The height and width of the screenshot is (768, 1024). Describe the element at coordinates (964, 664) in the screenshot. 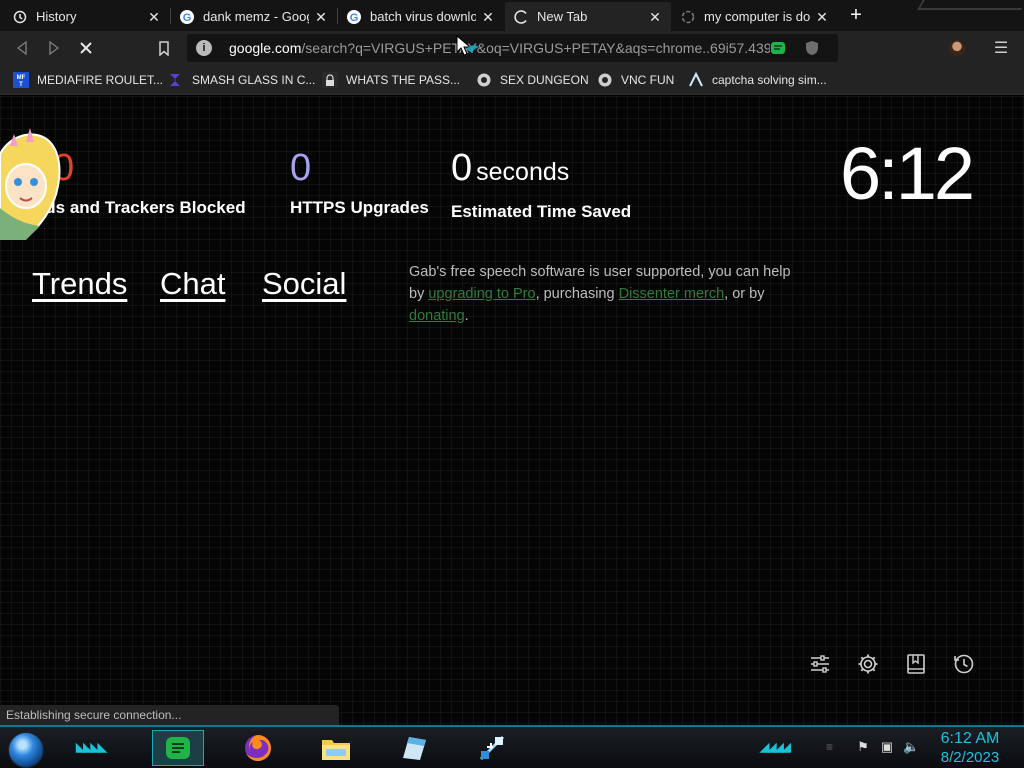

I see `history-clock-icon` at that location.